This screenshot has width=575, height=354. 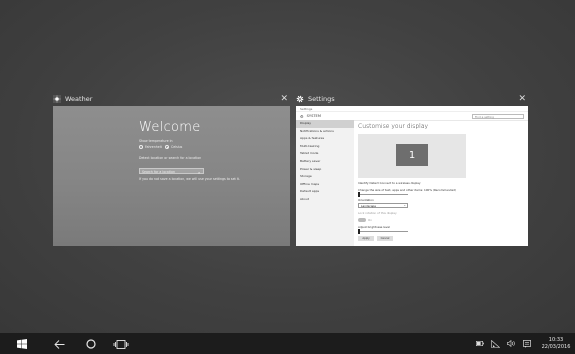 I want to click on search-icon: ⌕, so click(x=199, y=172).